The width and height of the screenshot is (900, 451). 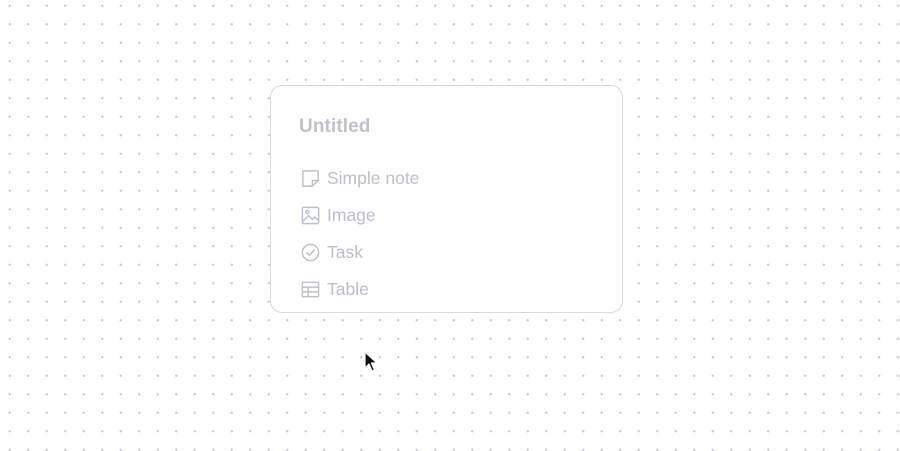 I want to click on block-type-menu: Simple note Image Task Table, so click(x=359, y=234).